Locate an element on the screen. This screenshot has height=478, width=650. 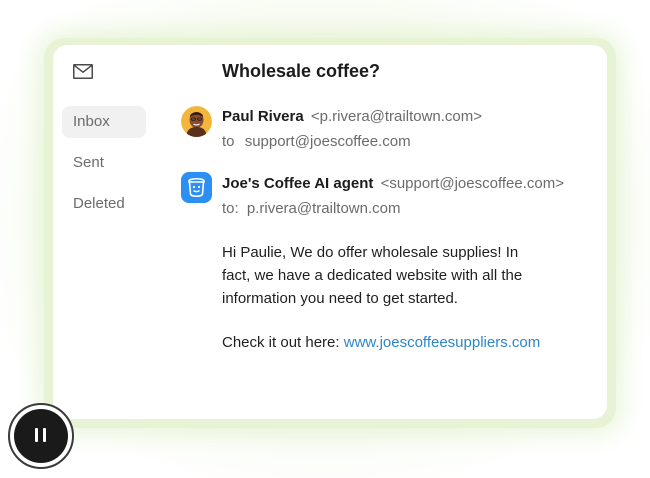
sender-address: <support@joescoffee.com> is located at coordinates (472, 183).